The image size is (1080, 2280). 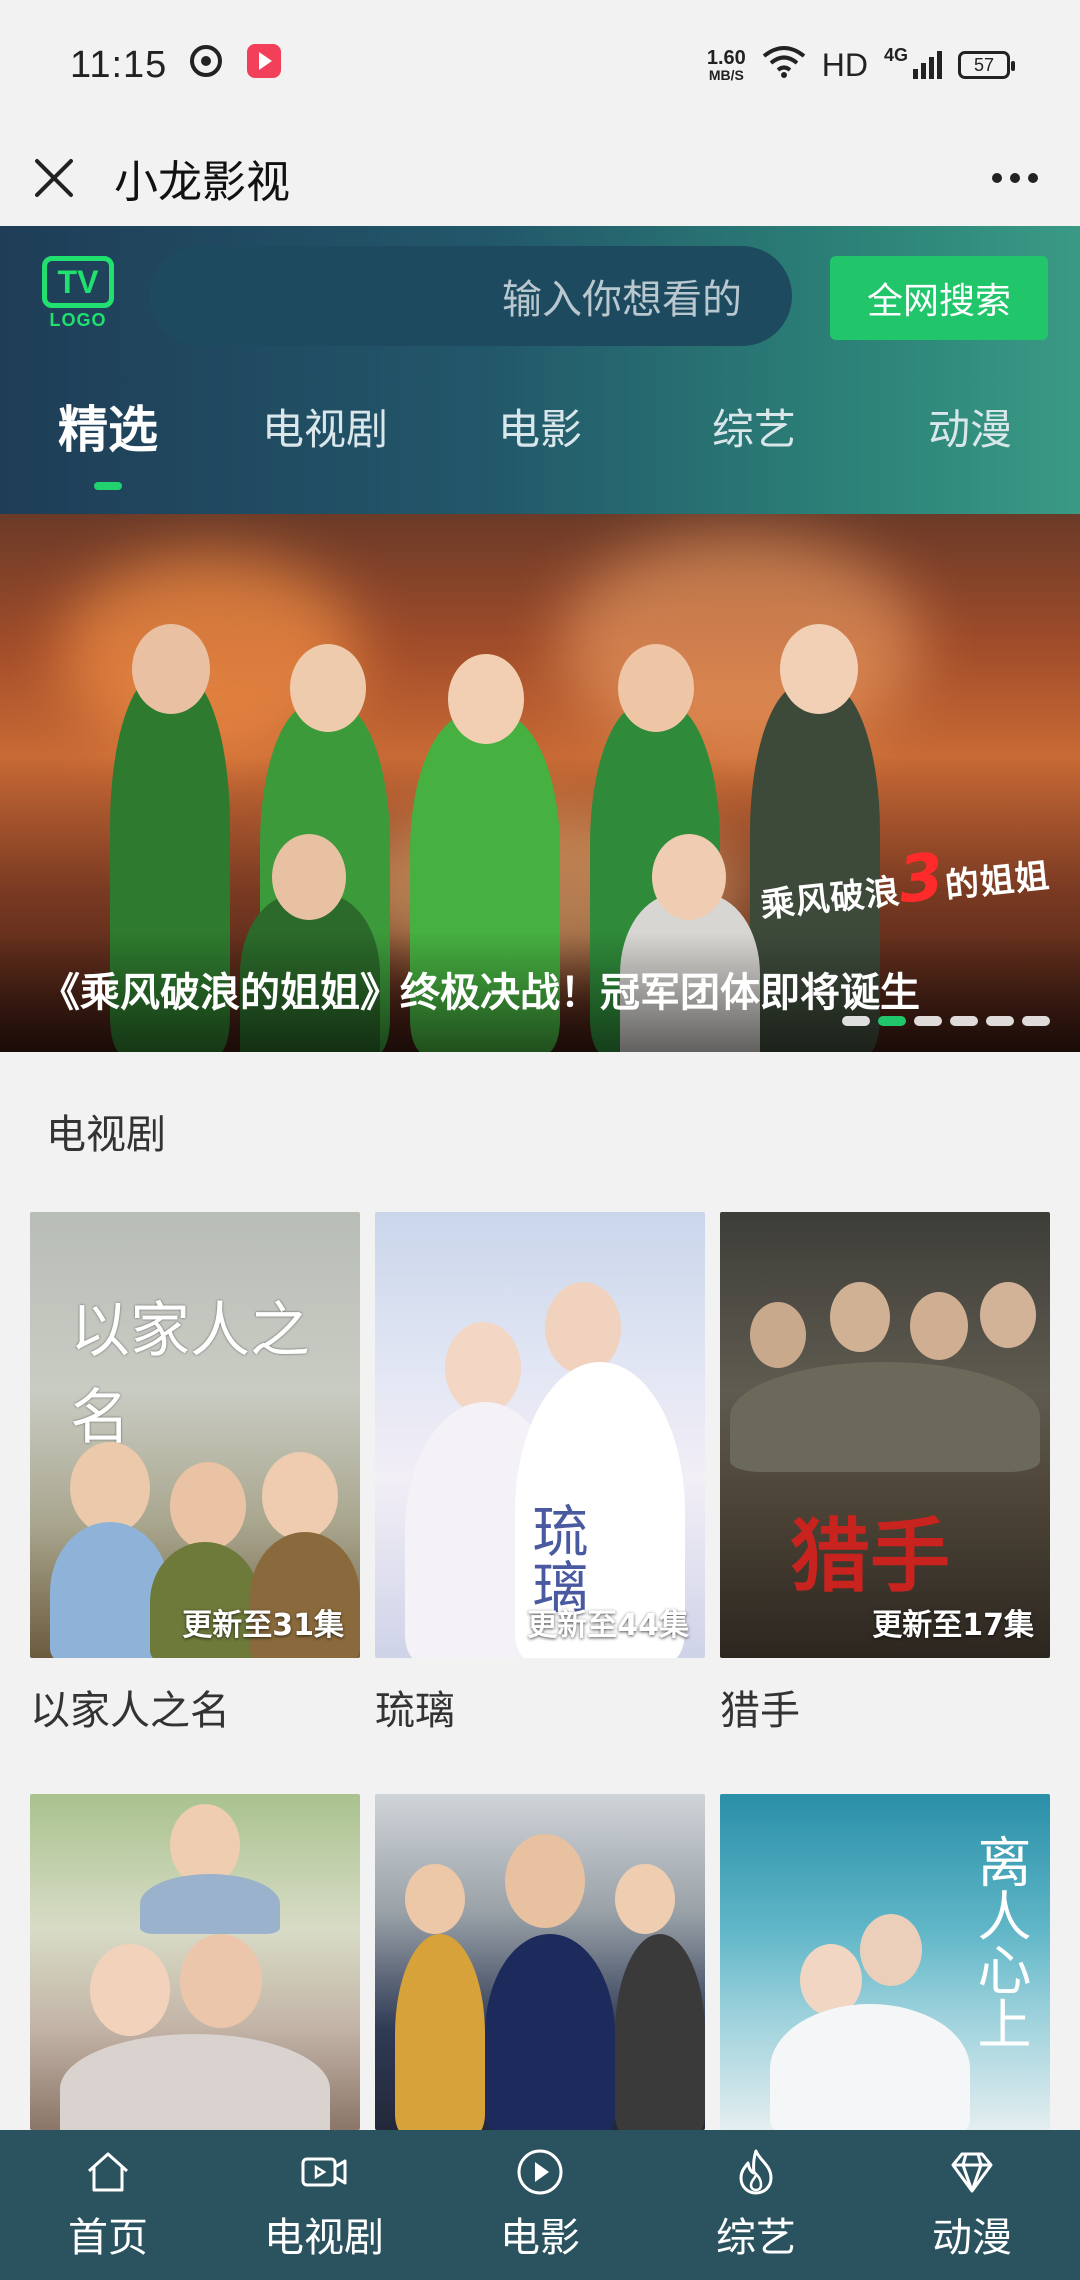 What do you see at coordinates (760, 1711) in the screenshot?
I see `card-title: 猎手` at bounding box center [760, 1711].